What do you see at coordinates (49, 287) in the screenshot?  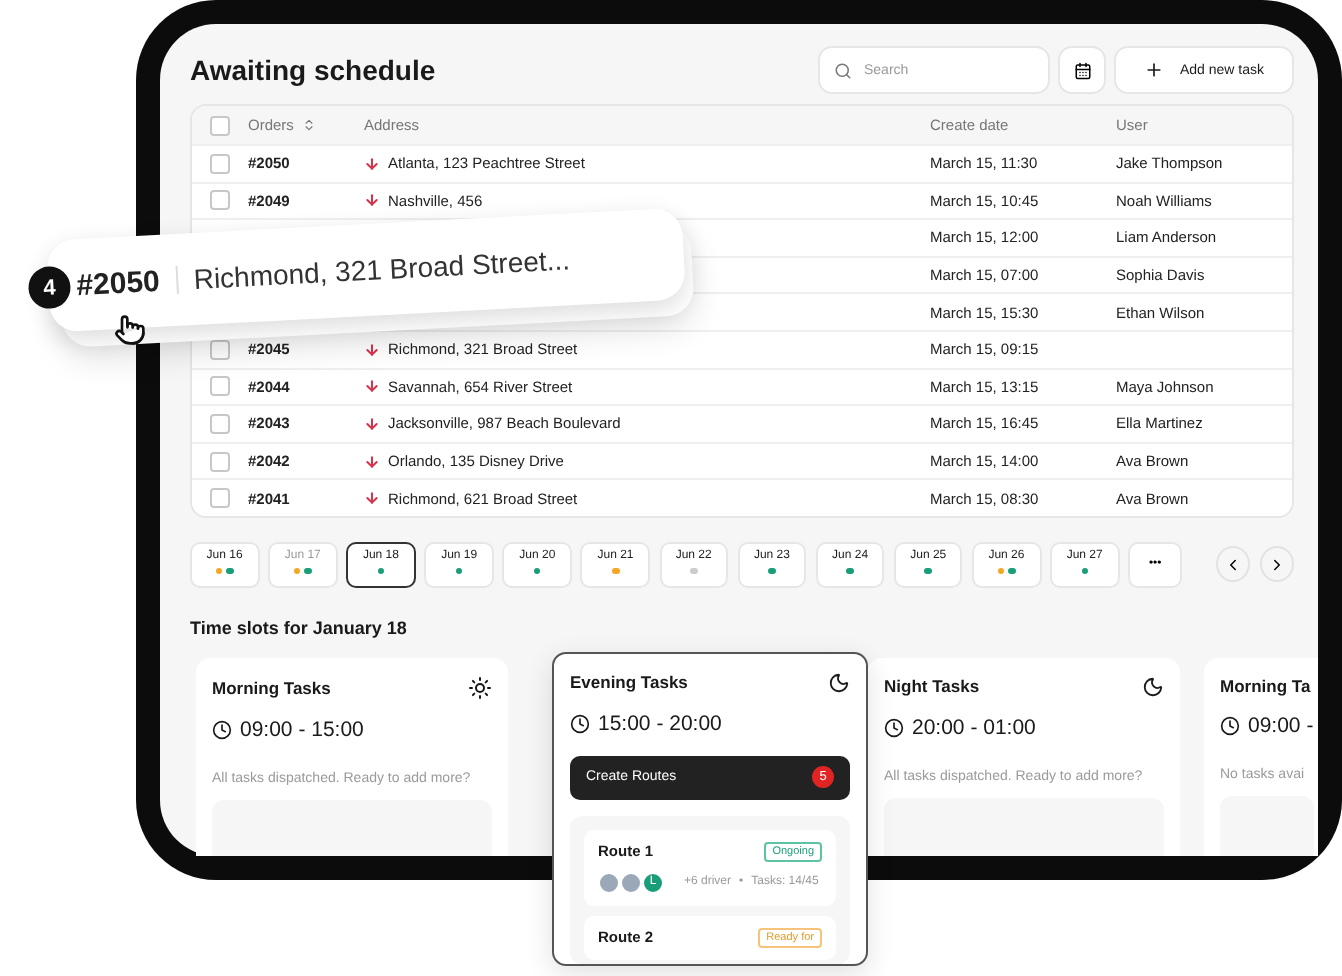 I see `count-badge: 4` at bounding box center [49, 287].